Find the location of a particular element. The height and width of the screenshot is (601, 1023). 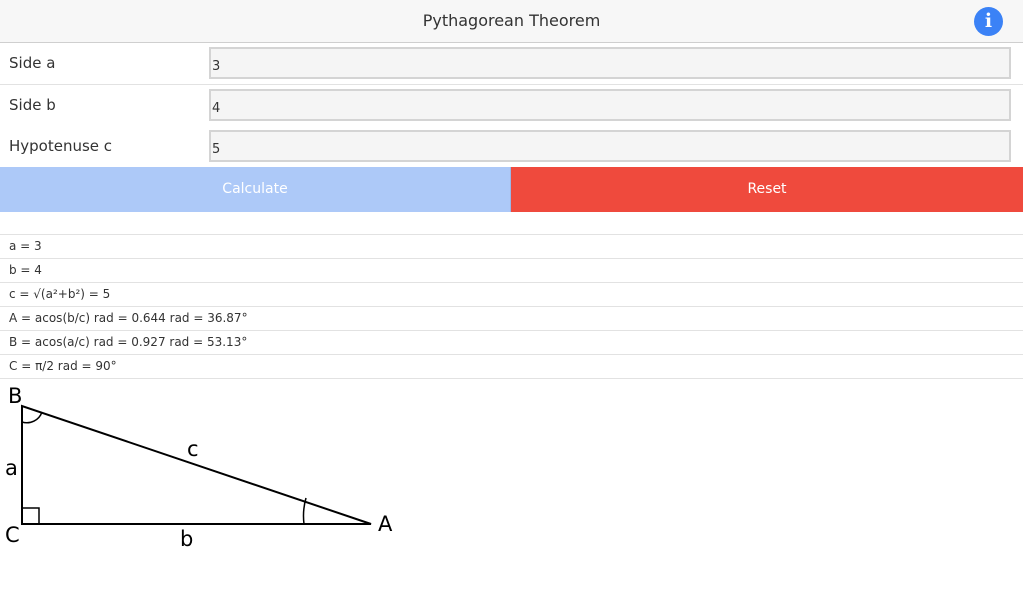

side-a-input is located at coordinates (610, 63).